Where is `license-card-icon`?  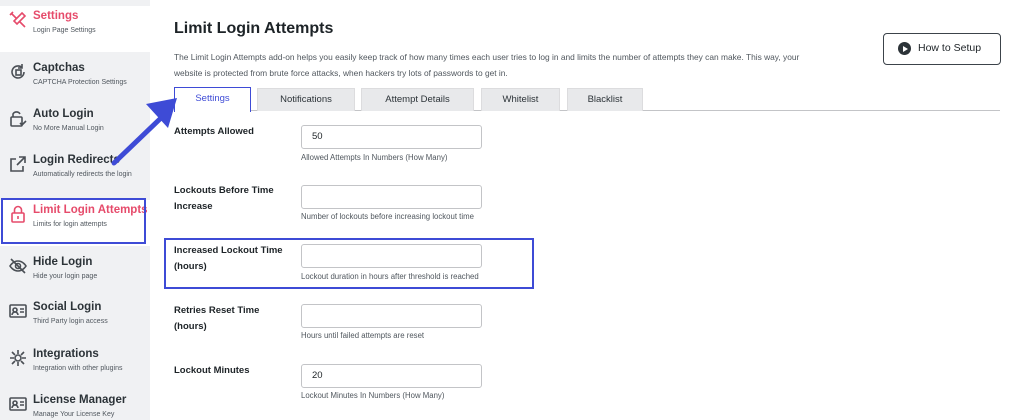
license-card-icon is located at coordinates (18, 404).